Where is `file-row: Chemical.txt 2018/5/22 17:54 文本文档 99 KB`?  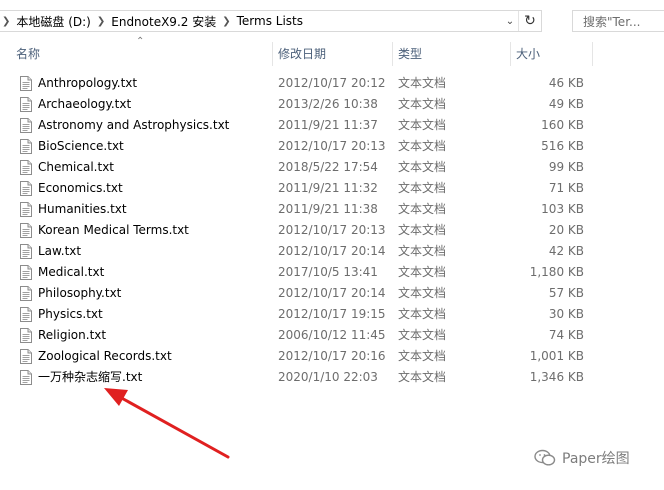
file-row: Chemical.txt 2018/5/22 17:54 文本文档 99 KB is located at coordinates (332, 167).